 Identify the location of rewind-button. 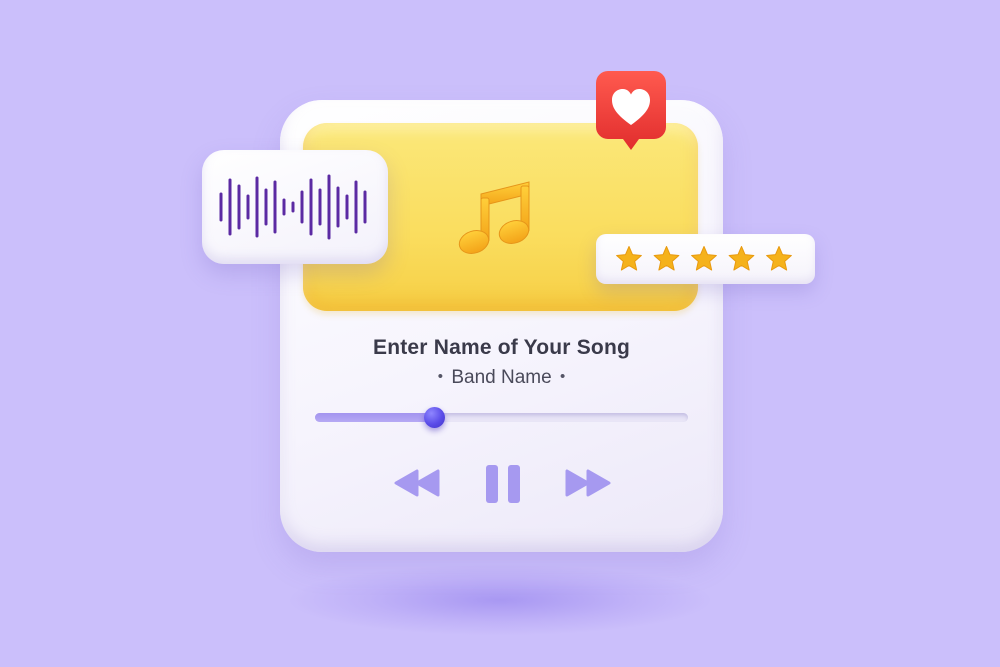
(417, 483).